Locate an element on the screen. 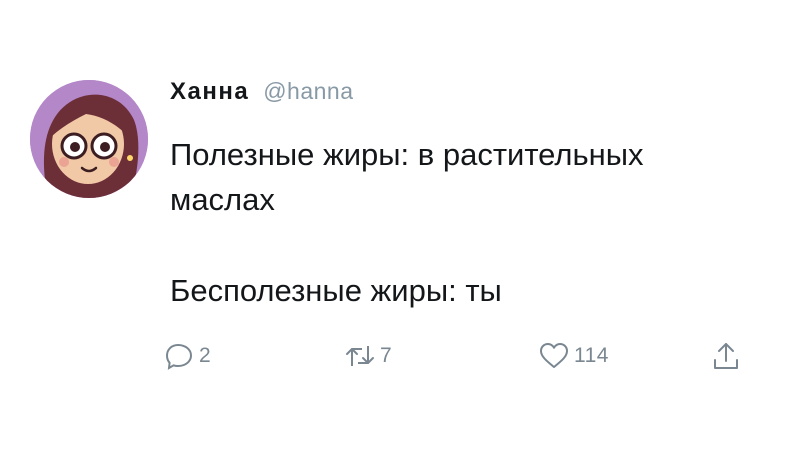 This screenshot has width=800, height=449. tweet-text-line: маслах is located at coordinates (222, 199).